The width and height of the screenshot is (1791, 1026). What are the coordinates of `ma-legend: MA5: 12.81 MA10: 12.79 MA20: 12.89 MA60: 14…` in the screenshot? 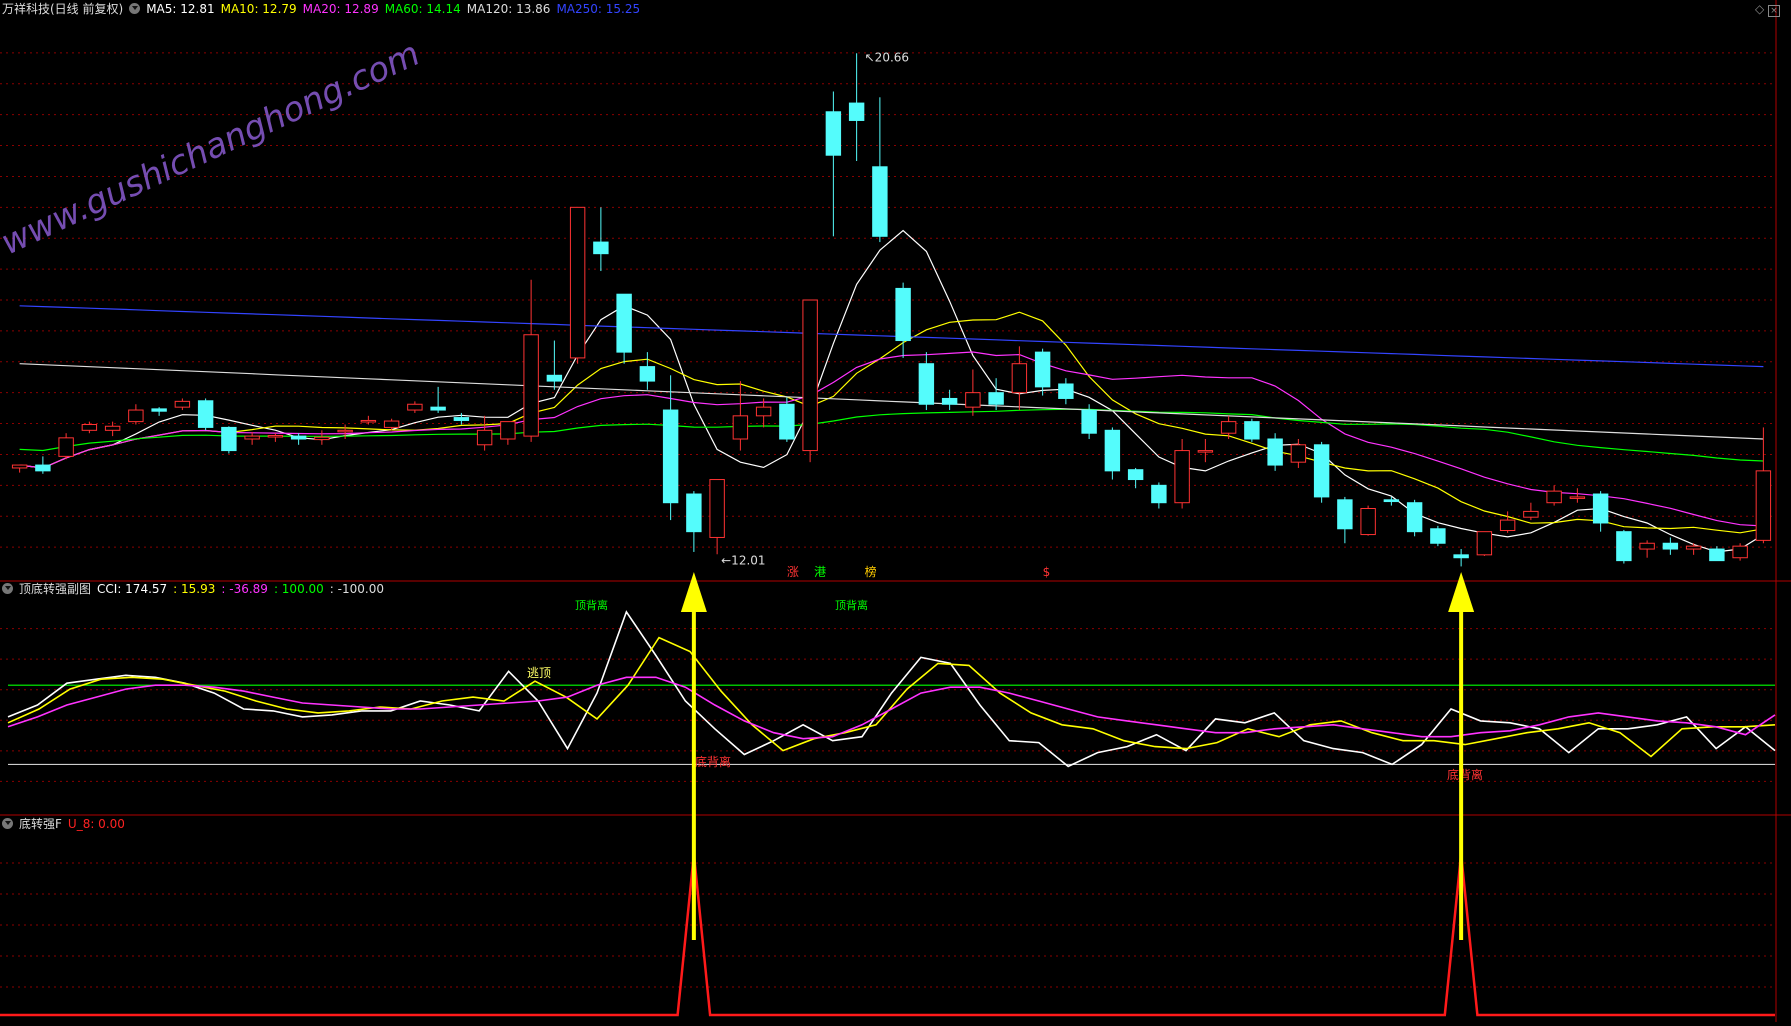 It's located at (396, 9).